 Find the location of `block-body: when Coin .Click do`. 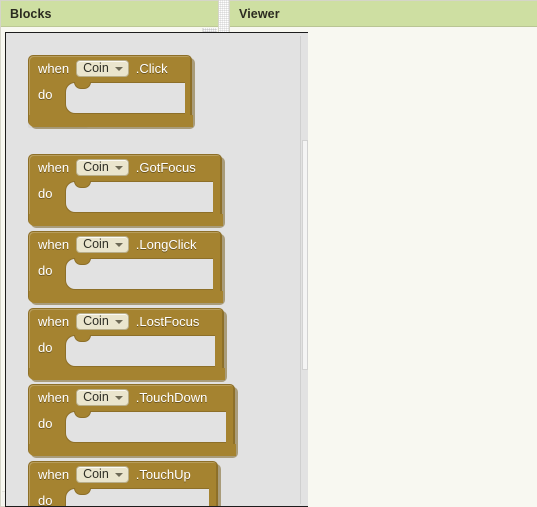

block-body: when Coin .Click do is located at coordinates (110, 91).